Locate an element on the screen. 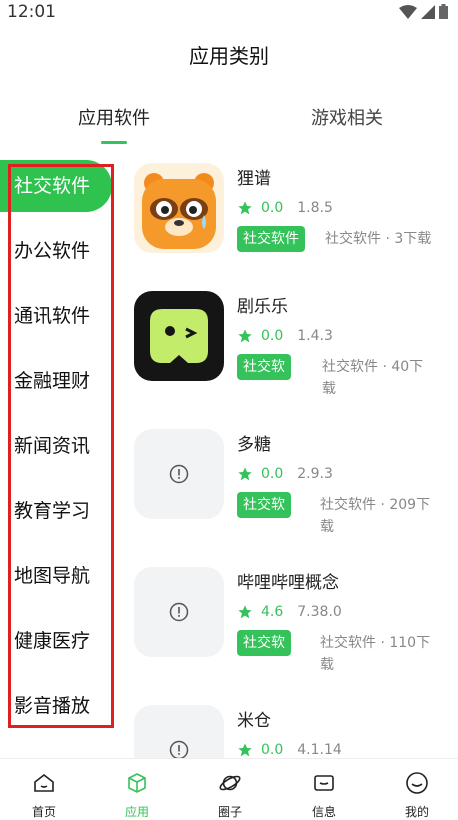  wifi-icon is located at coordinates (408, 11).